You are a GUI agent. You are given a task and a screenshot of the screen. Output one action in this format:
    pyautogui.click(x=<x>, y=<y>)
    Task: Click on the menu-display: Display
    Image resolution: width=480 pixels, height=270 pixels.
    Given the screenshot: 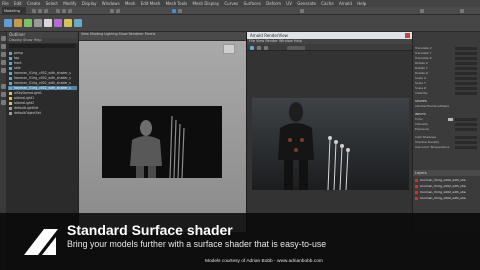 What is the action you would take?
    pyautogui.click(x=89, y=3)
    